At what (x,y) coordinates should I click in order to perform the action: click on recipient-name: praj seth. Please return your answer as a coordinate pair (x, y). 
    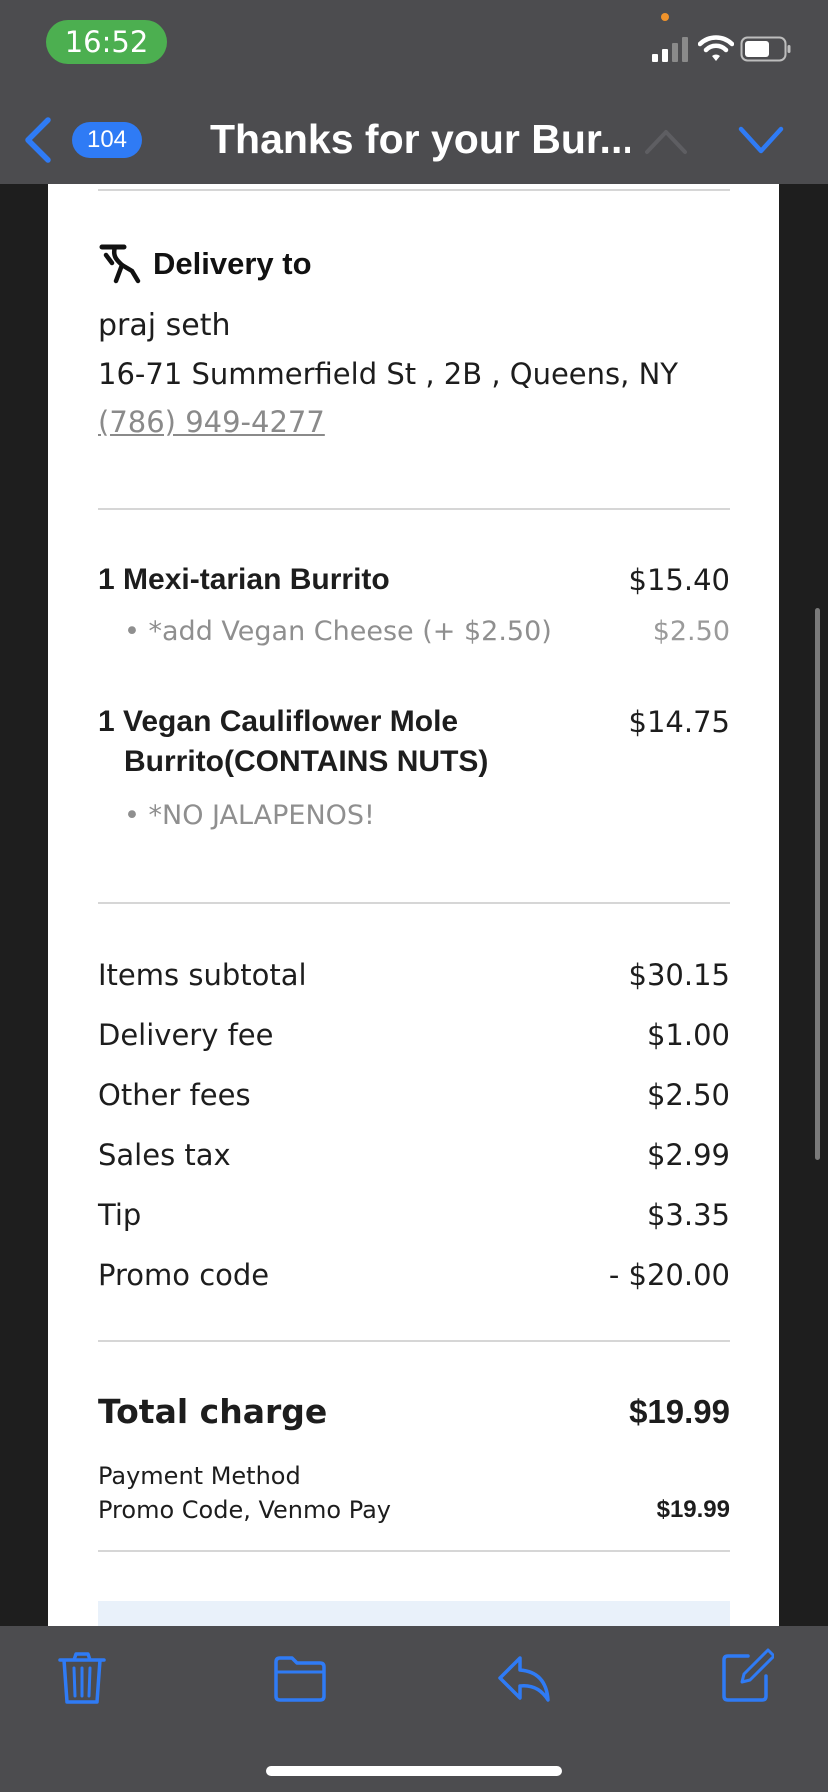
    Looking at the image, I should click on (164, 325).